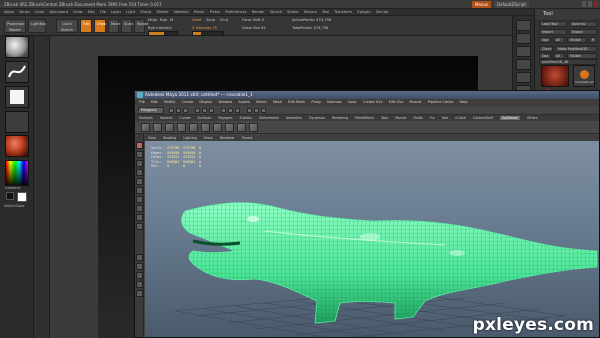 The width and height of the screenshot is (600, 338). What do you see at coordinates (334, 102) in the screenshot?
I see `maya-menu-normals: Normals` at bounding box center [334, 102].